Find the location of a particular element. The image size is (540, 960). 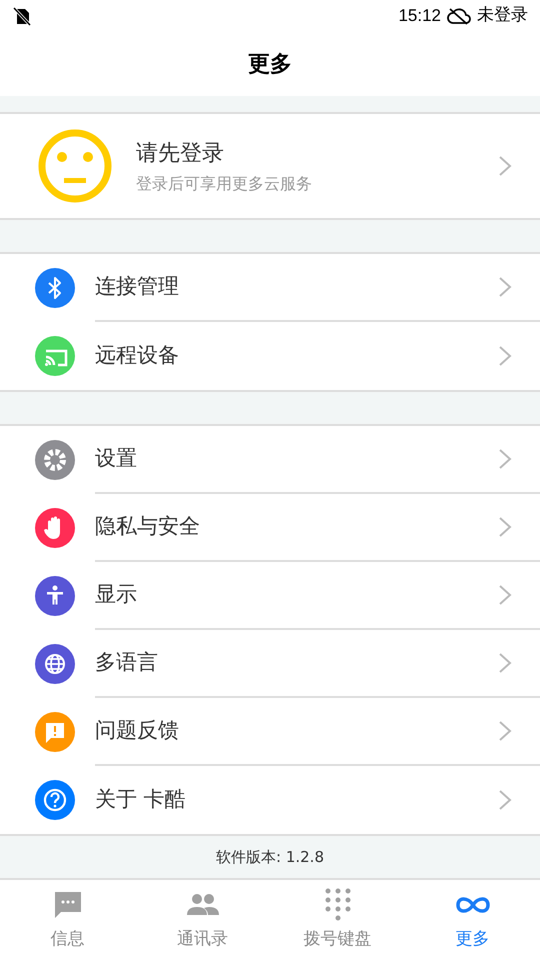

status-time: 15:12 is located at coordinates (419, 16).